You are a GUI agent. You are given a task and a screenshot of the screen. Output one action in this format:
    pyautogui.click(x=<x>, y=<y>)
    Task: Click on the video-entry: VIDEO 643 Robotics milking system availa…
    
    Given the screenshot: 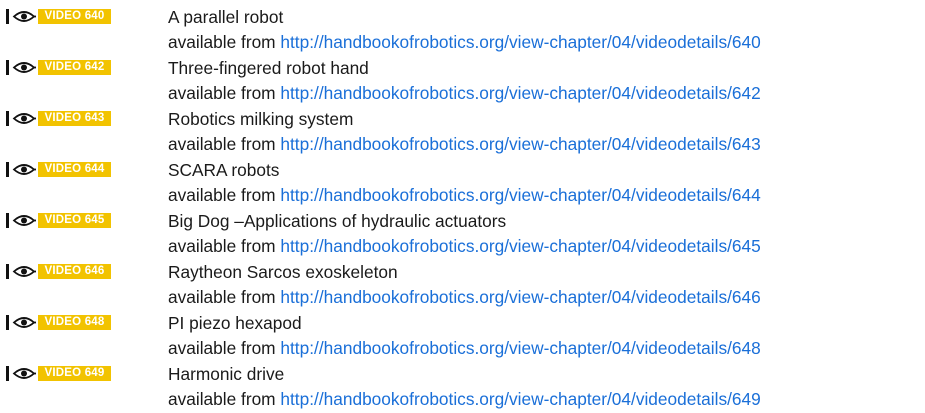 What is the action you would take?
    pyautogui.click(x=462, y=132)
    